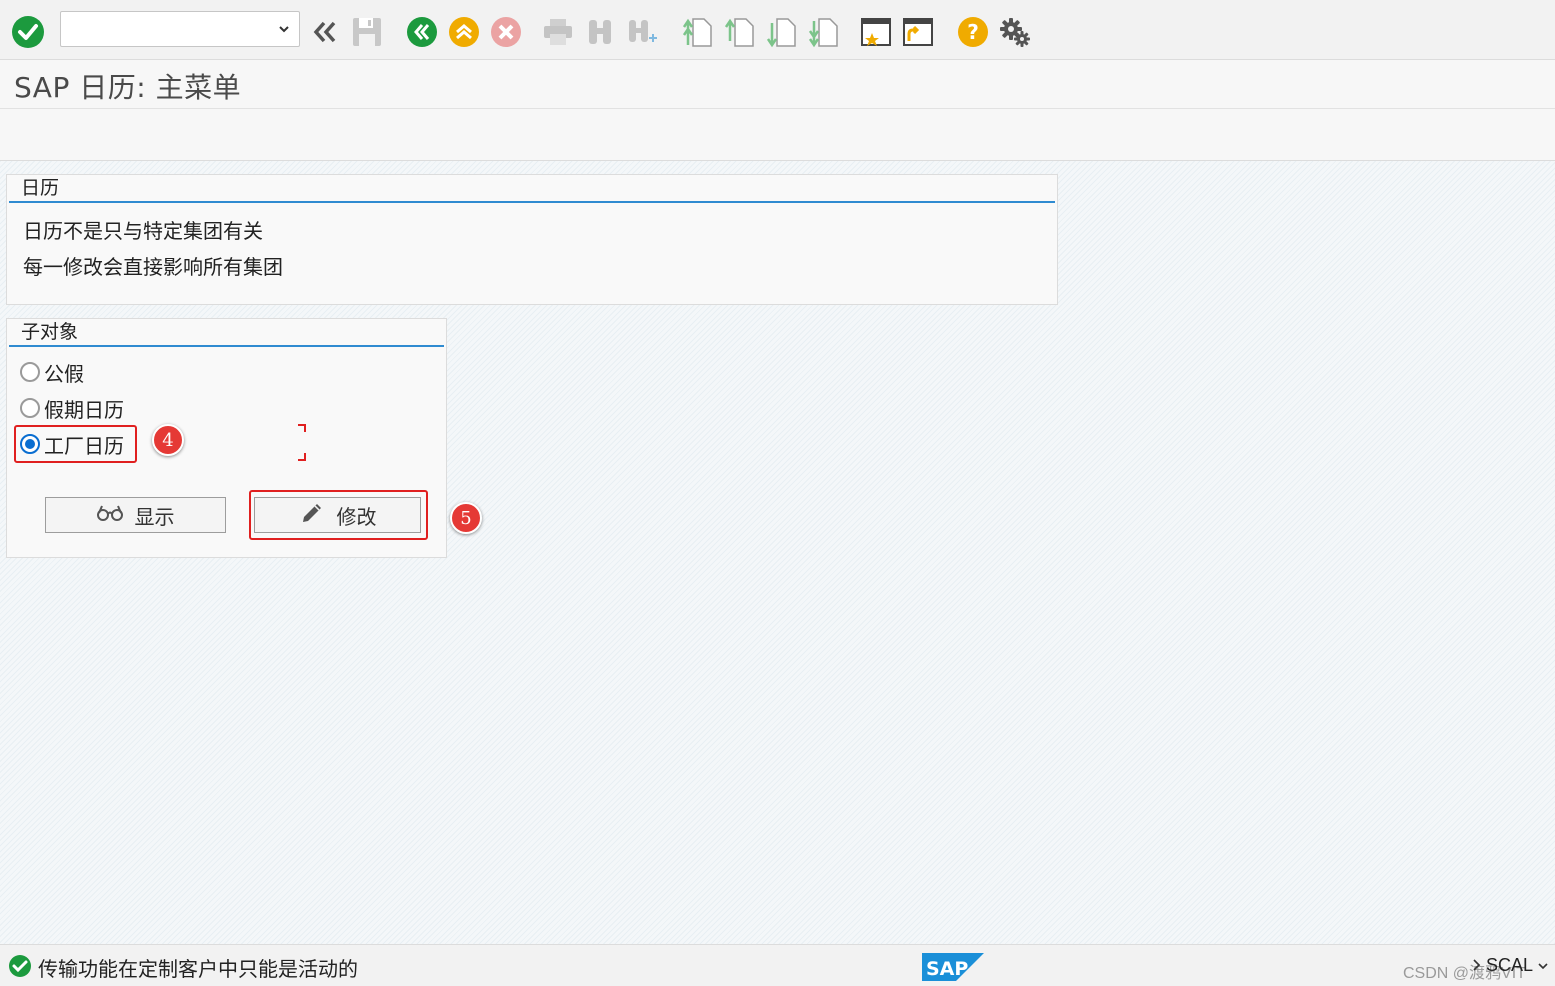 The height and width of the screenshot is (986, 1555). I want to click on back-icon, so click(422, 32).